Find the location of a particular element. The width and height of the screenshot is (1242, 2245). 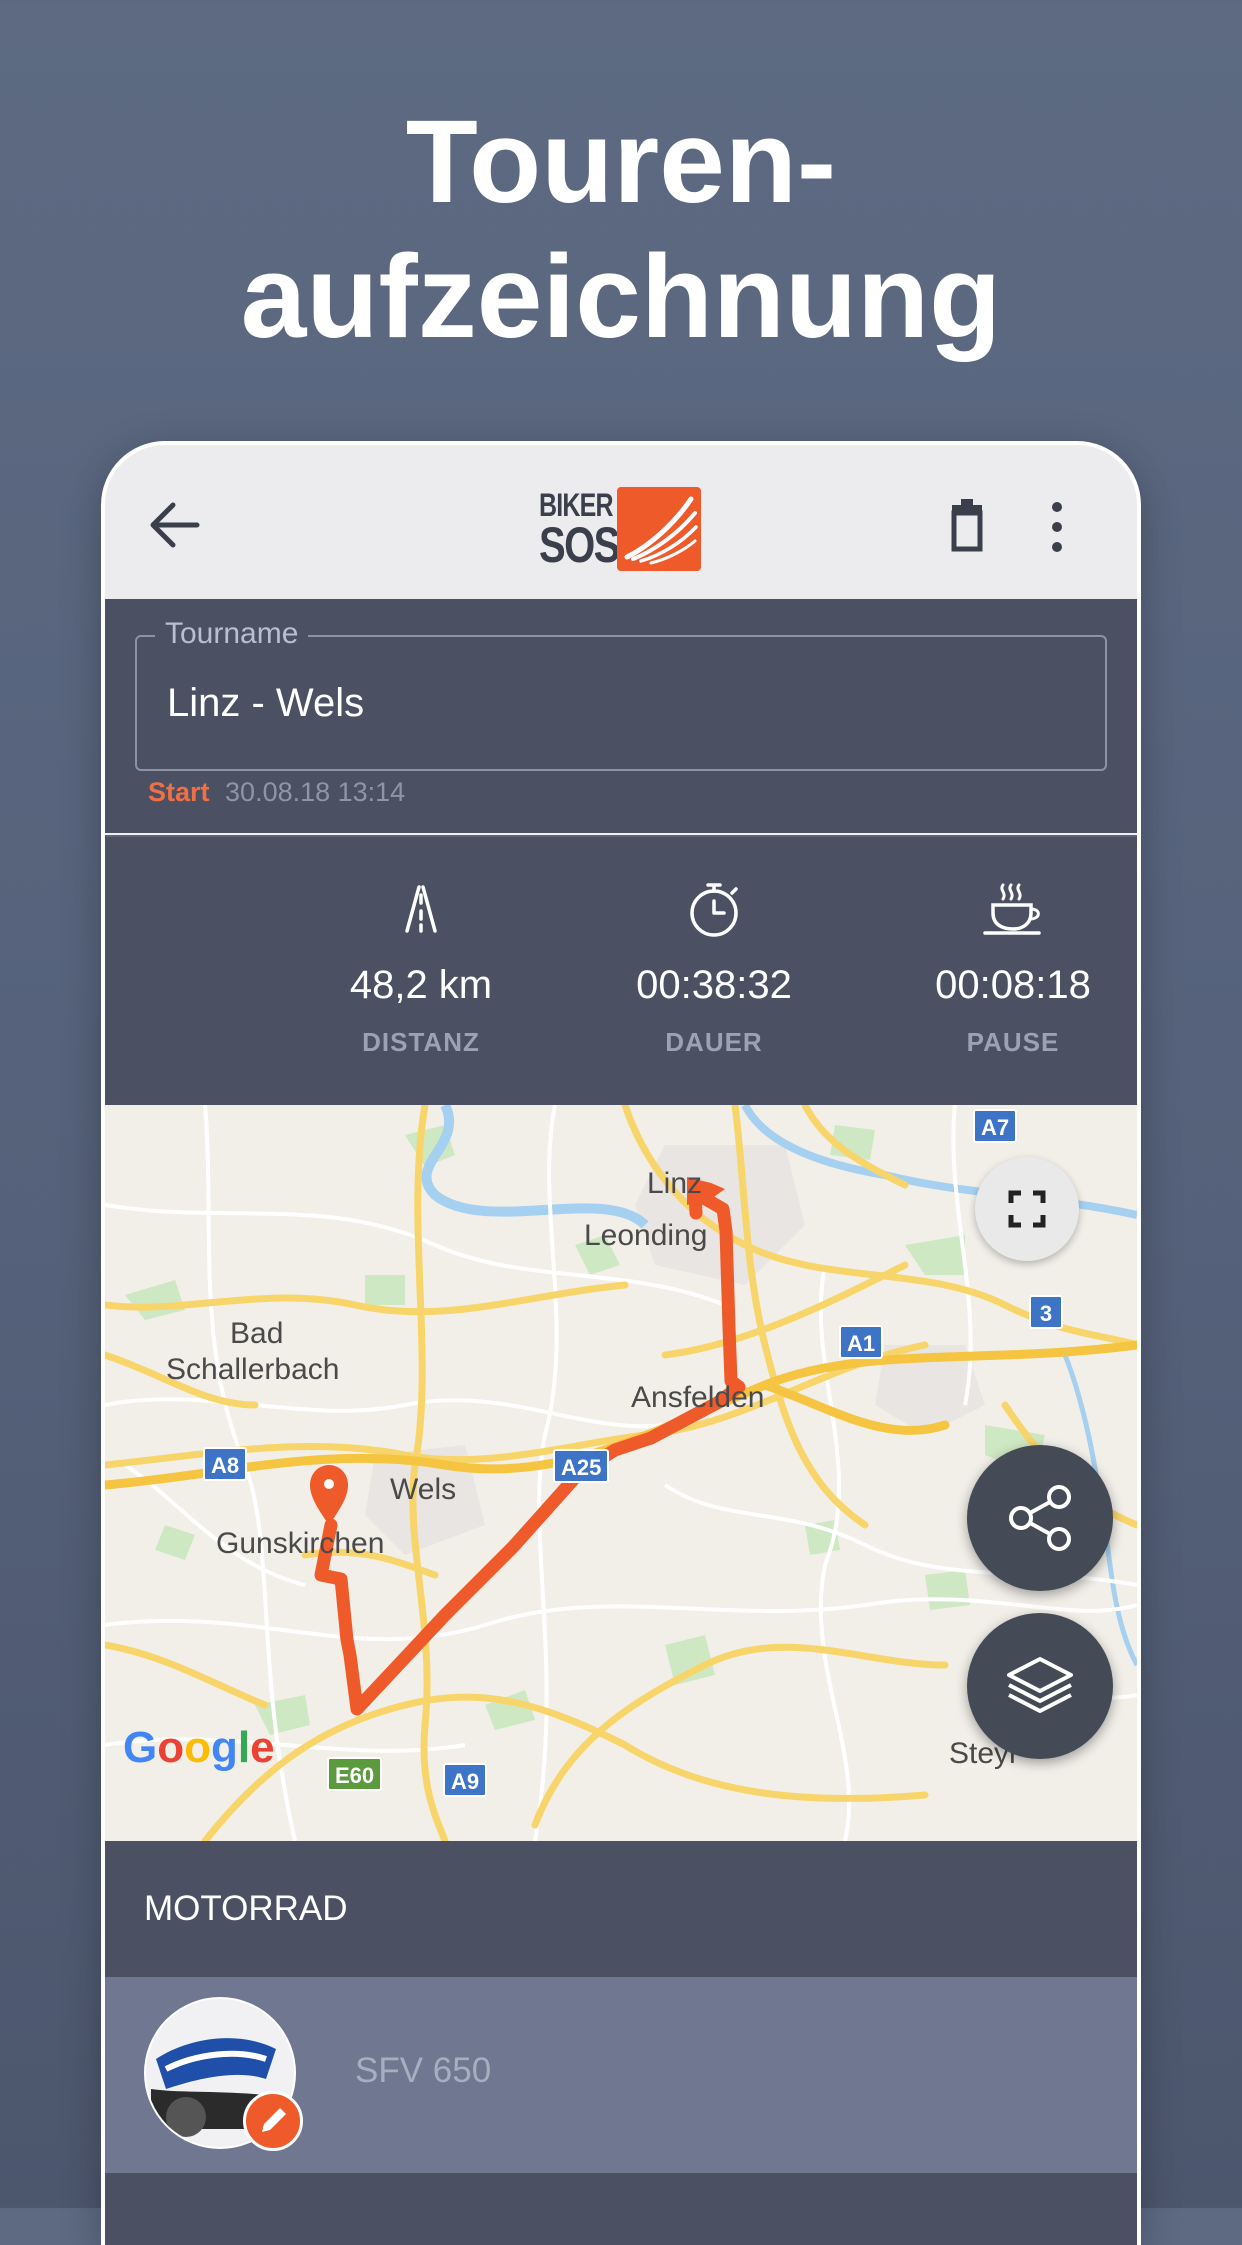

place-label: Schallerbach is located at coordinates (253, 1369).